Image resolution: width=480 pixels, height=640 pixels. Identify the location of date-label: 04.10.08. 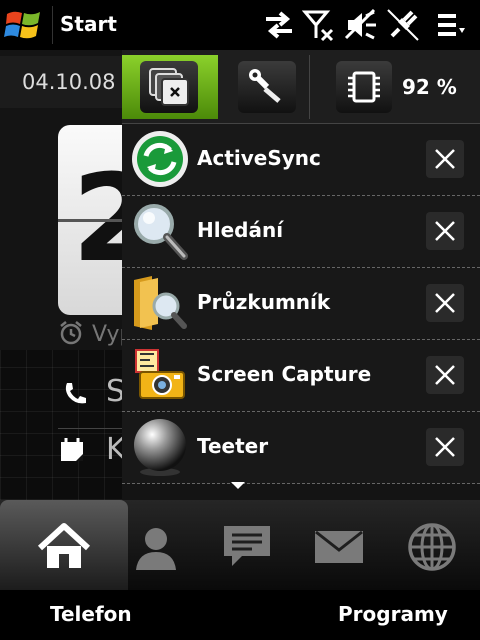
(69, 82).